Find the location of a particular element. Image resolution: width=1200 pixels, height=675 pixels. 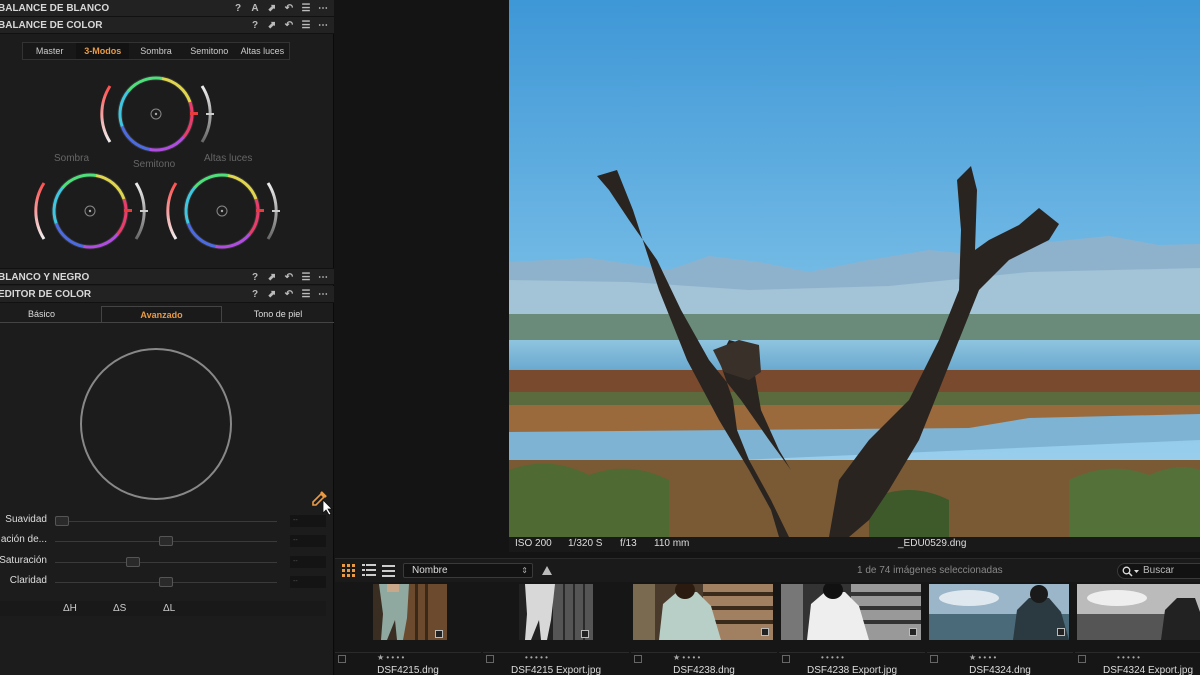

color-editor-header: EDITOR DE COLOR ? ⬈ ↶ ☰ ⋯ is located at coordinates (167, 294).